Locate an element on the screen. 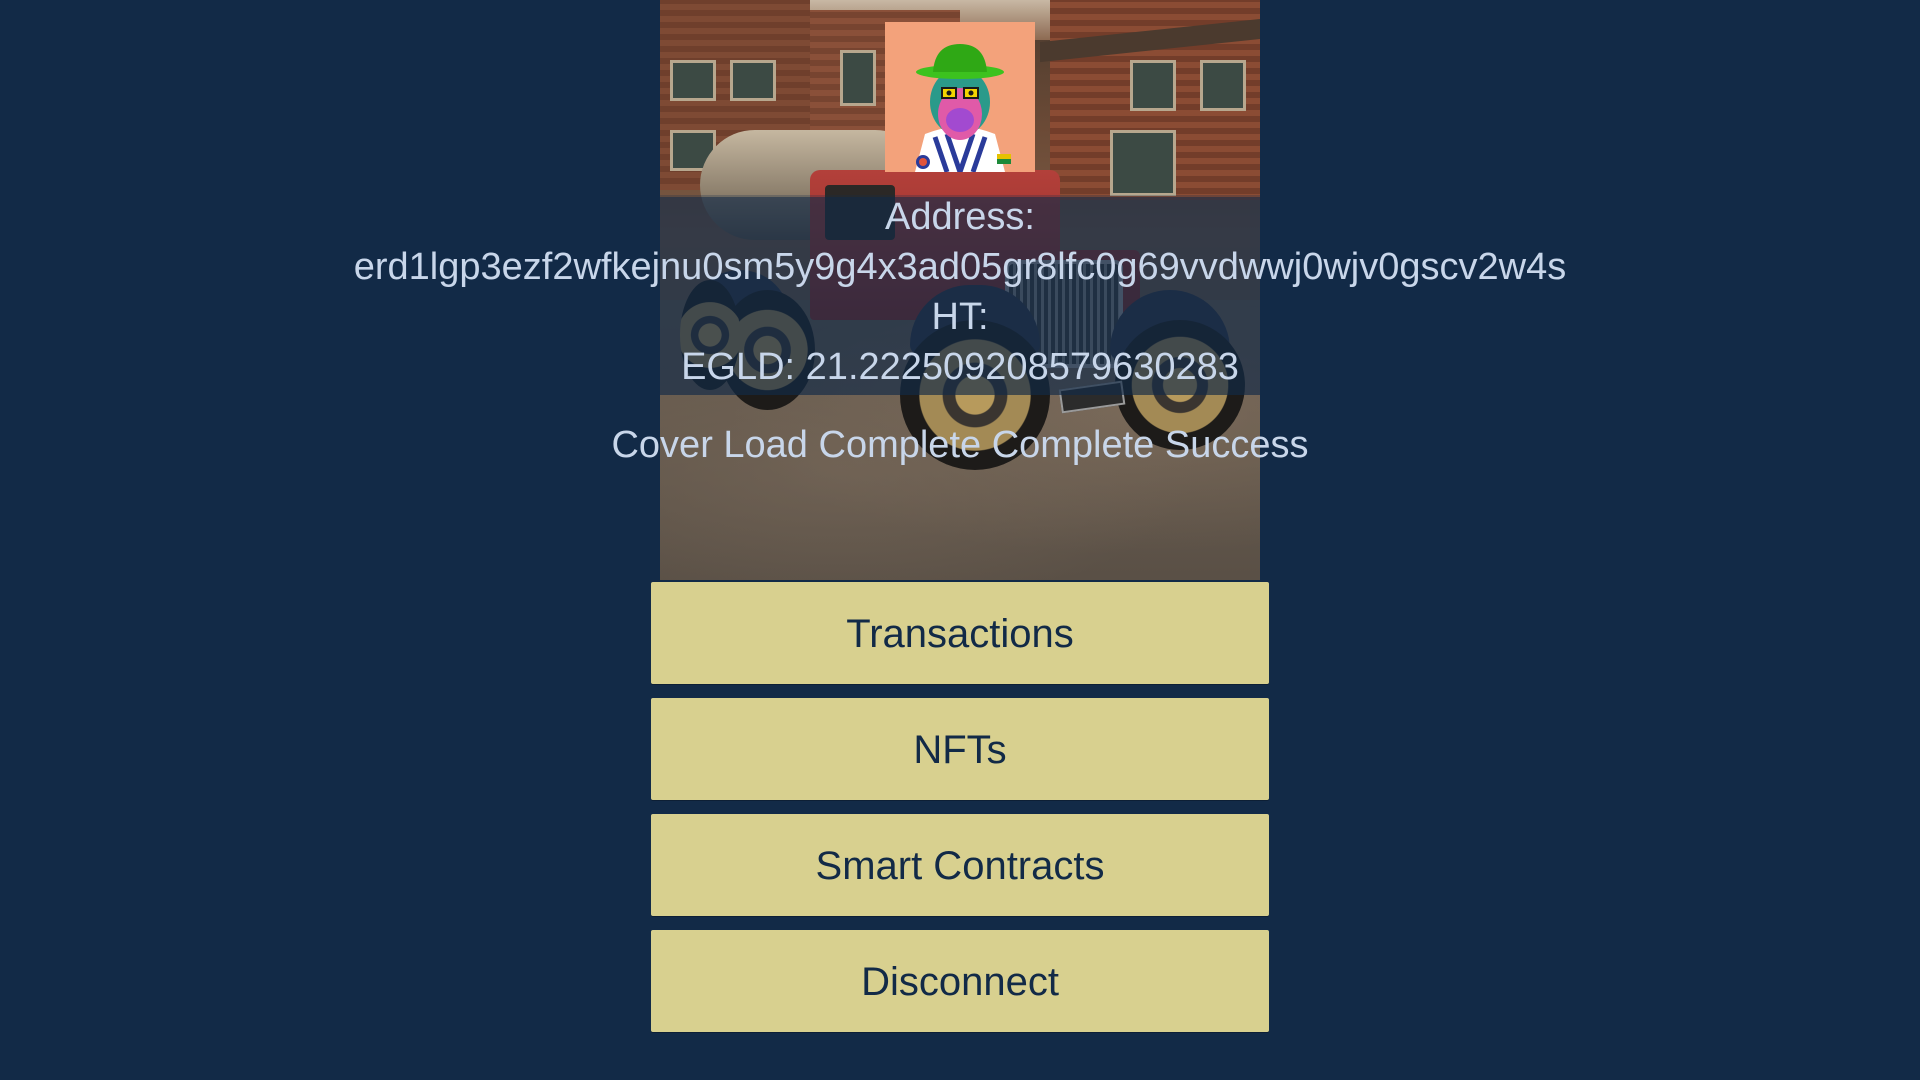  avatar is located at coordinates (960, 97).